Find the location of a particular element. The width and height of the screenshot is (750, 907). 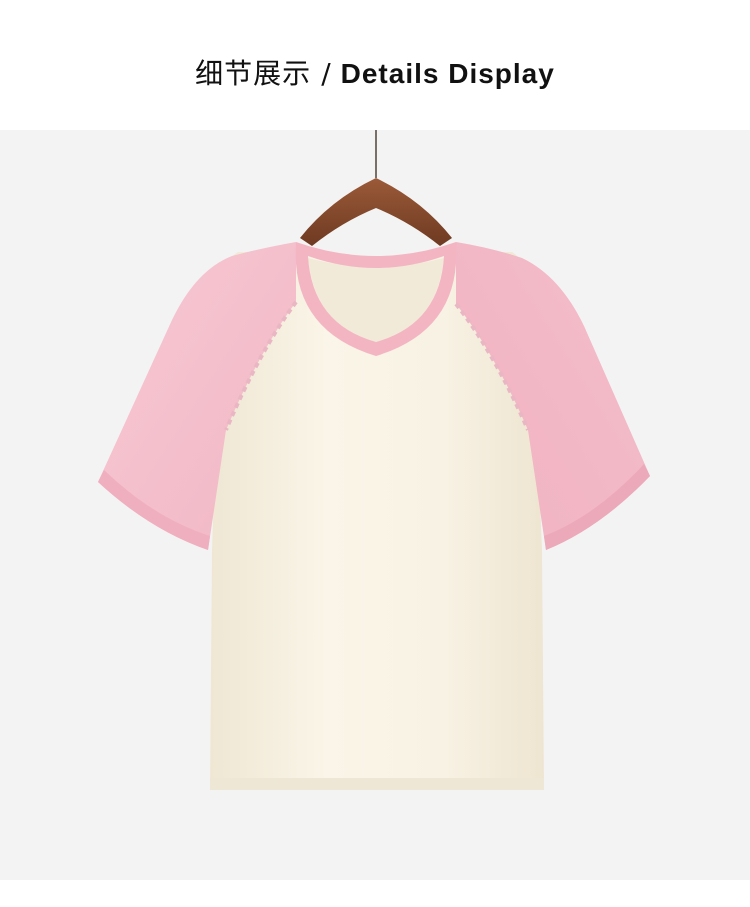

shirt-hem is located at coordinates (377, 784).